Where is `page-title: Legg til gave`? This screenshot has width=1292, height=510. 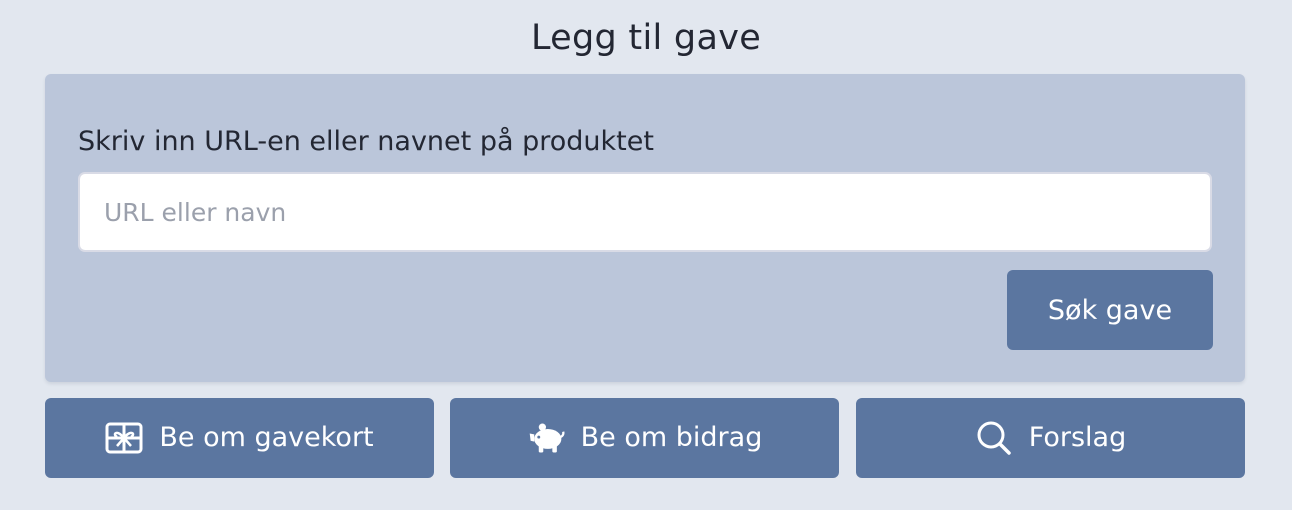
page-title: Legg til gave is located at coordinates (646, 38).